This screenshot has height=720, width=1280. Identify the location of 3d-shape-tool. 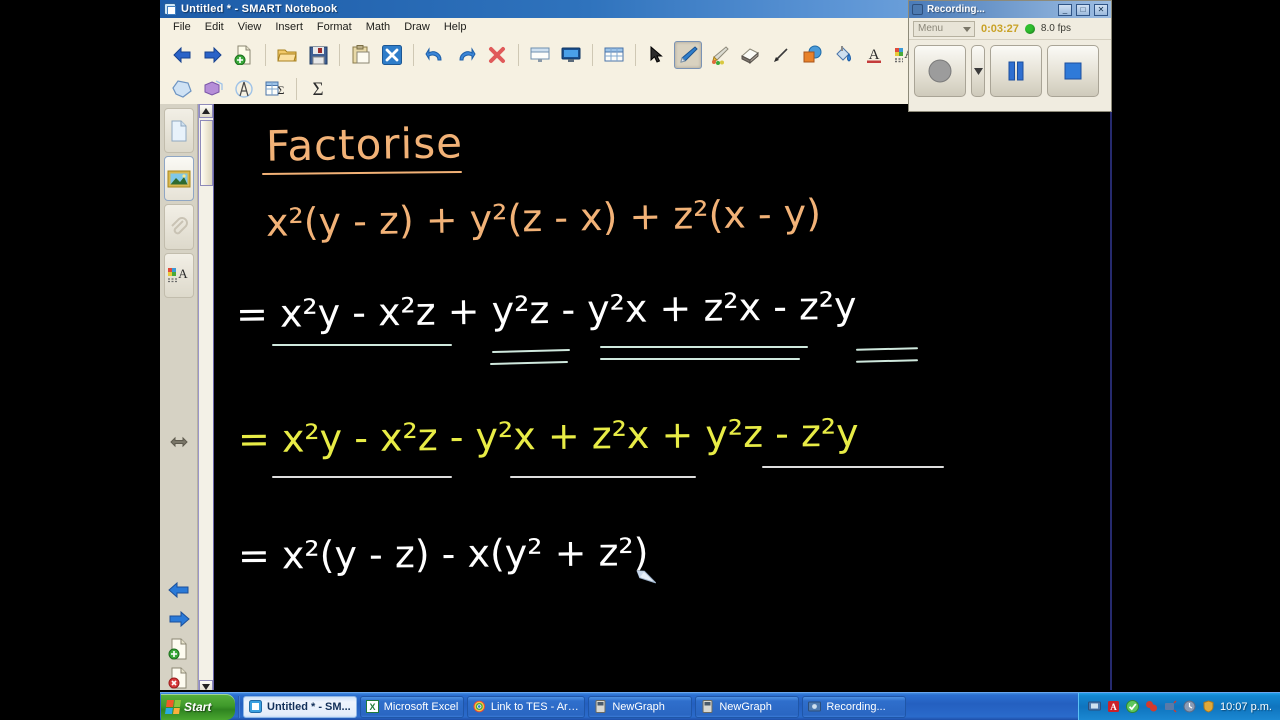
(213, 89).